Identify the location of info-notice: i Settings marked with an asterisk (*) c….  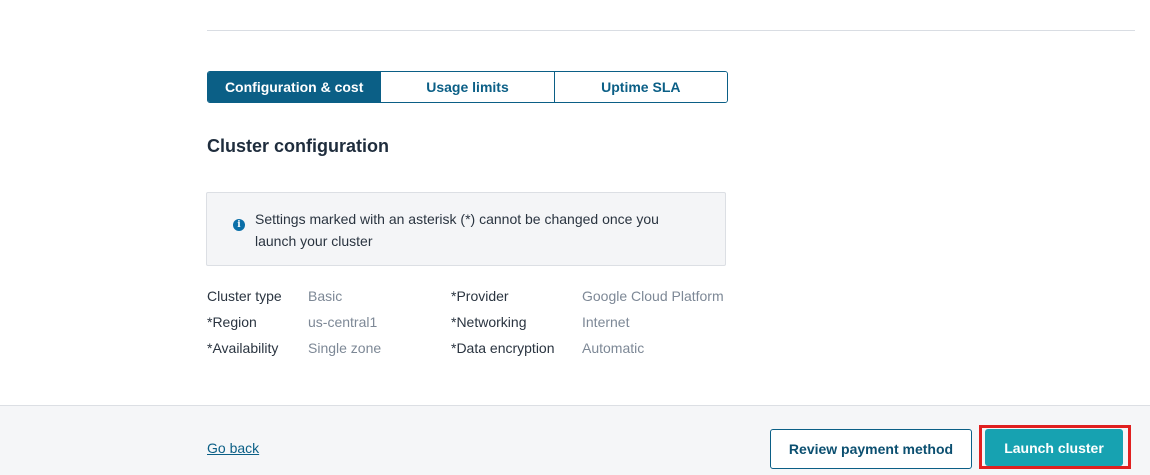
(466, 229).